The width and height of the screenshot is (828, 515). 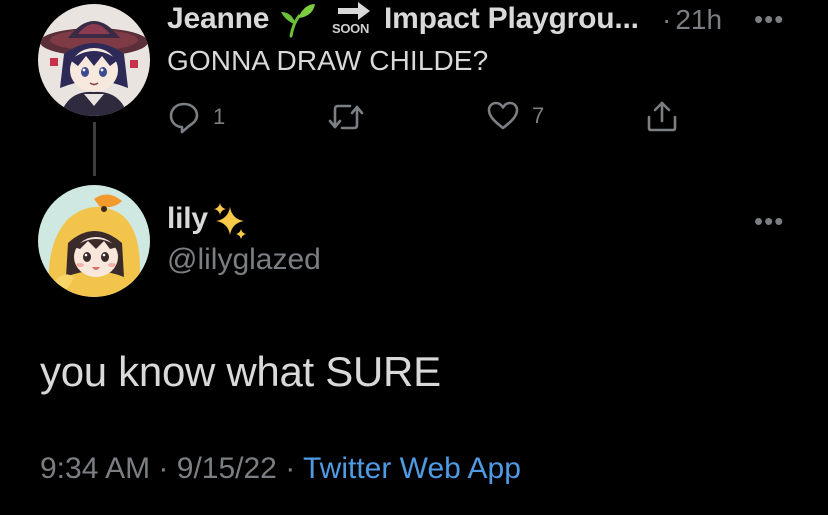 I want to click on like-button: 7, so click(x=515, y=116).